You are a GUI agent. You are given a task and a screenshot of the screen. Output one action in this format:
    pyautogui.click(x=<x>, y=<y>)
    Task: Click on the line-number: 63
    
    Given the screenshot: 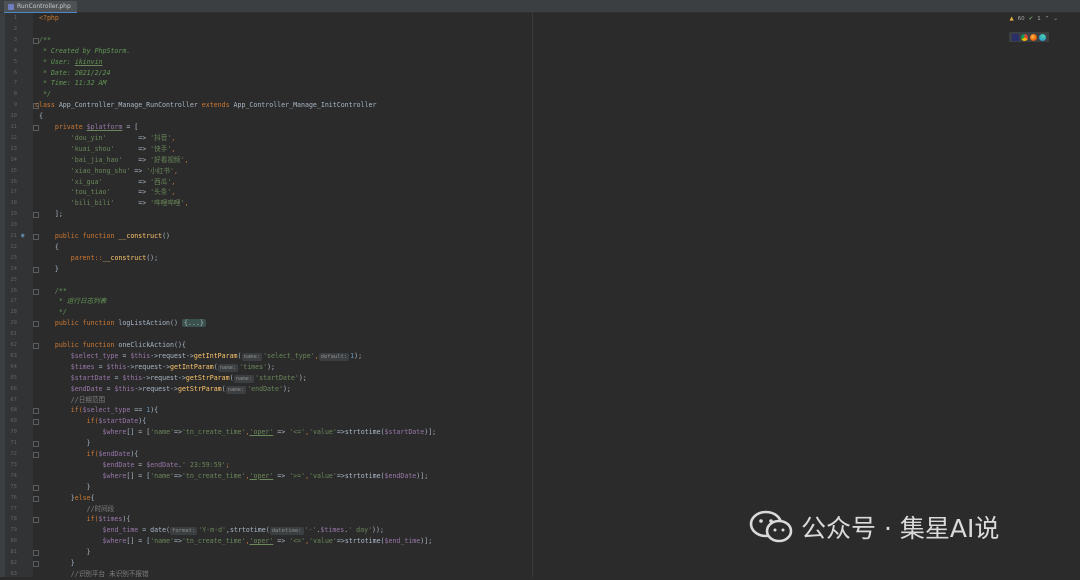 What is the action you would take?
    pyautogui.click(x=13, y=355)
    